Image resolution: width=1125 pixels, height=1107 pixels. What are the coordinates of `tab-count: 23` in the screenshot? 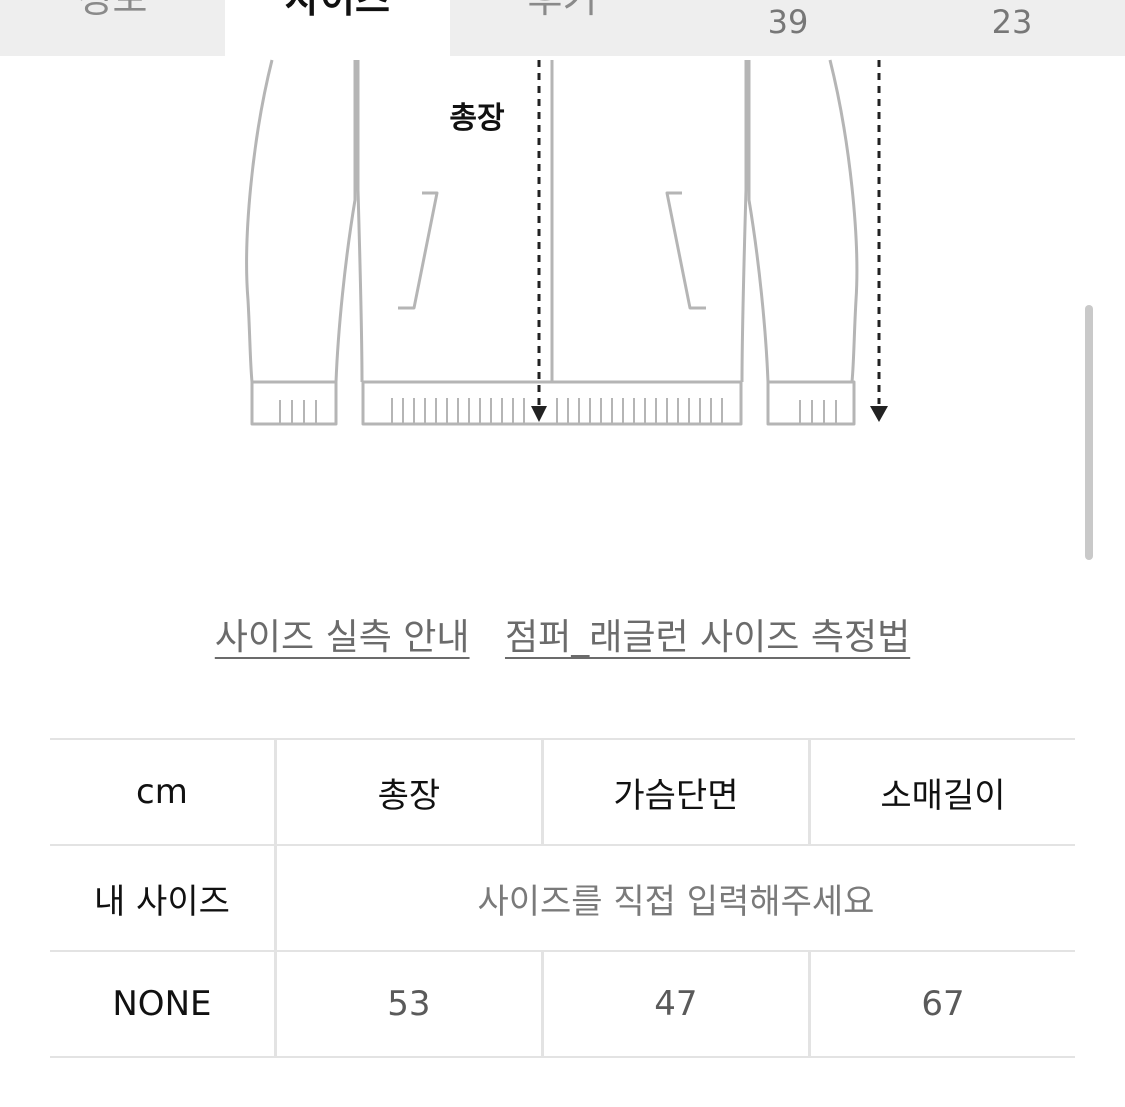 It's located at (1012, 22).